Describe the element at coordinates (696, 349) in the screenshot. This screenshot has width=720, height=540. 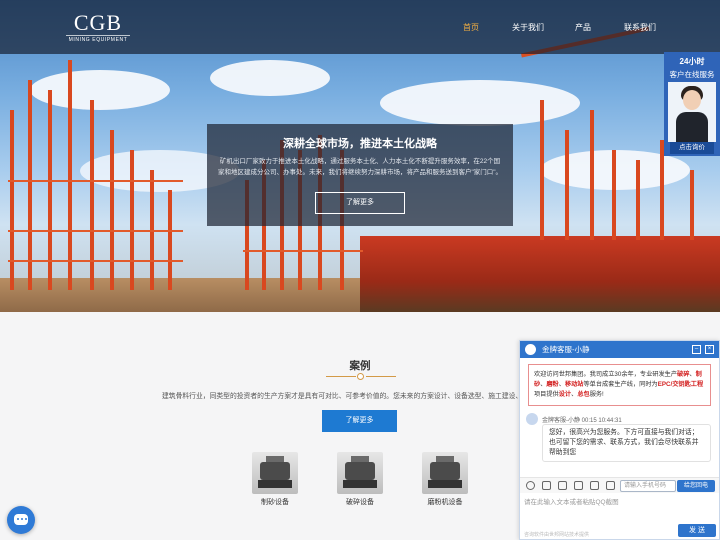
I see `minimize-icon: –` at that location.